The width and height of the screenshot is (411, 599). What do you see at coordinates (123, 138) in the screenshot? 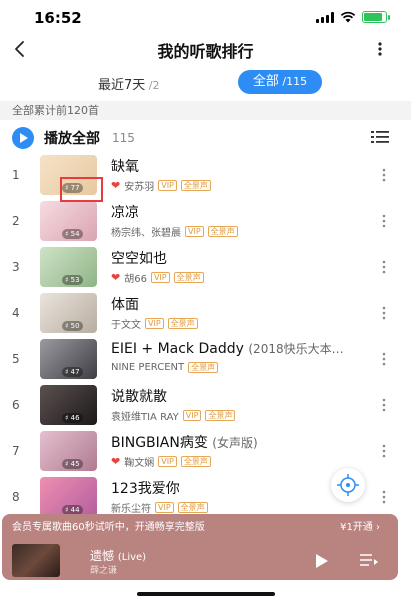
I see `play-all-count: 115` at bounding box center [123, 138].